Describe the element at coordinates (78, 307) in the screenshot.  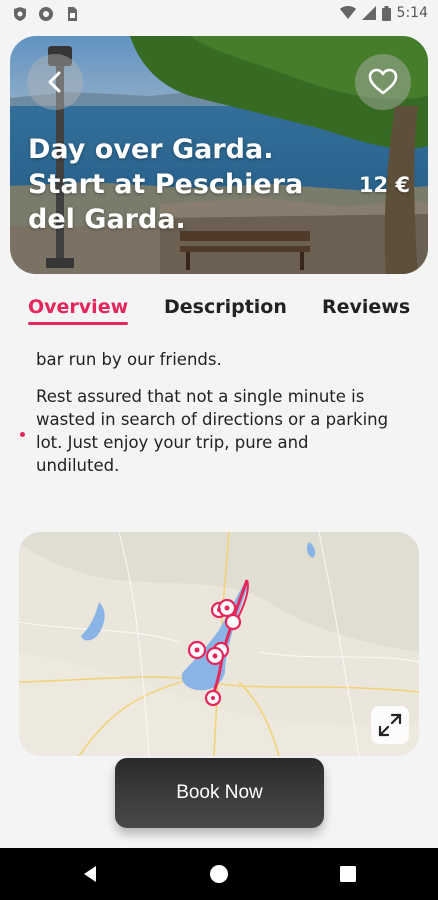
I see `tab-overview: Overview` at that location.